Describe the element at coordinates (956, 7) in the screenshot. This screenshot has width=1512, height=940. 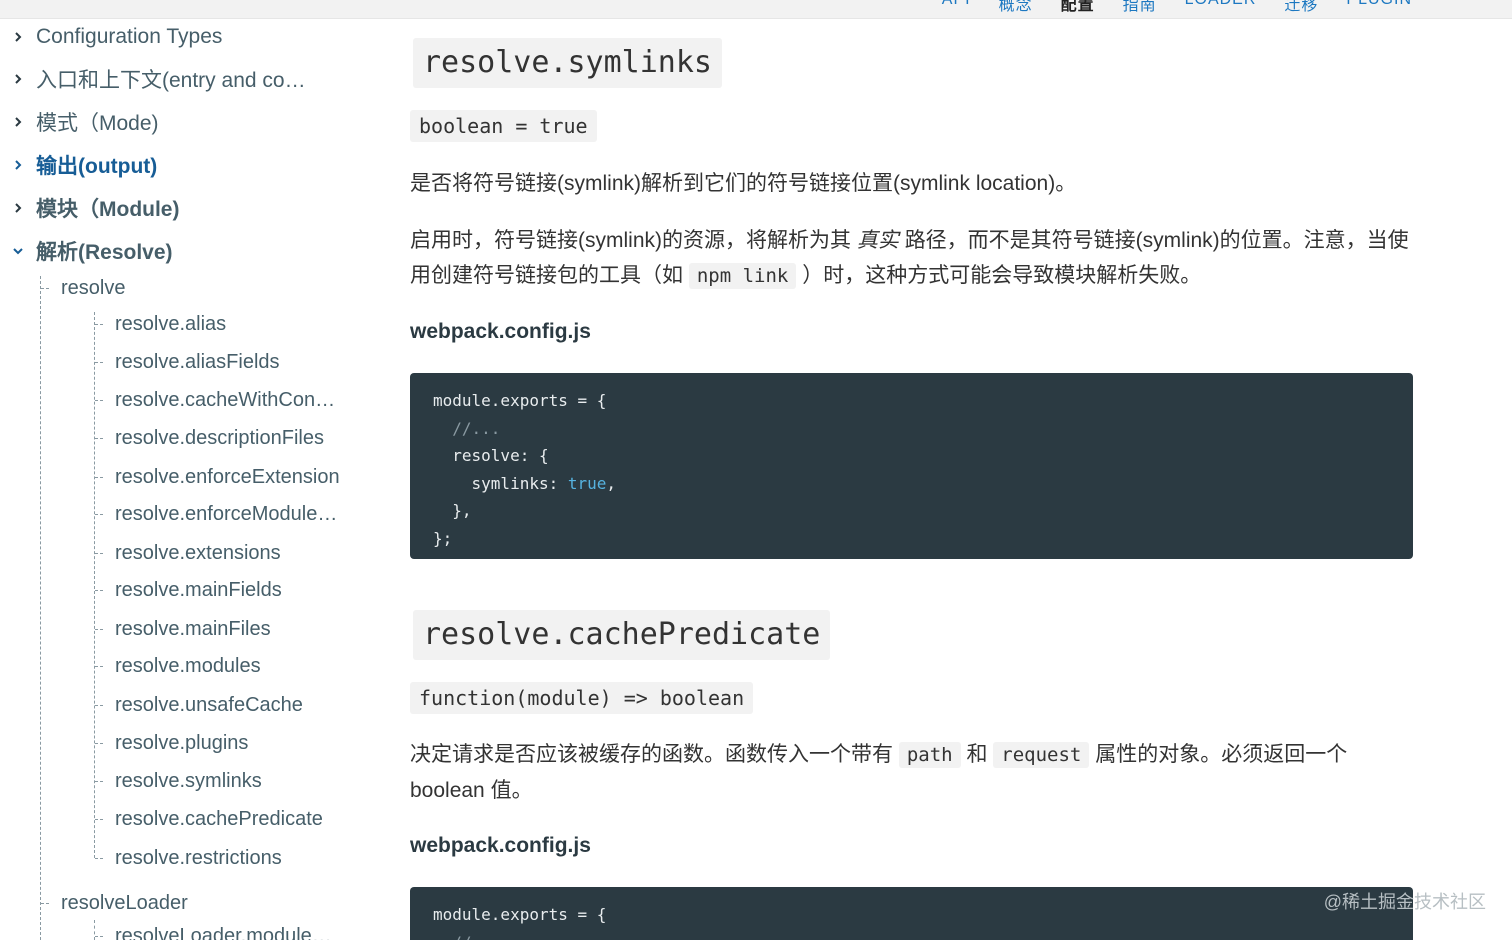
I see `nav-api: API` at that location.